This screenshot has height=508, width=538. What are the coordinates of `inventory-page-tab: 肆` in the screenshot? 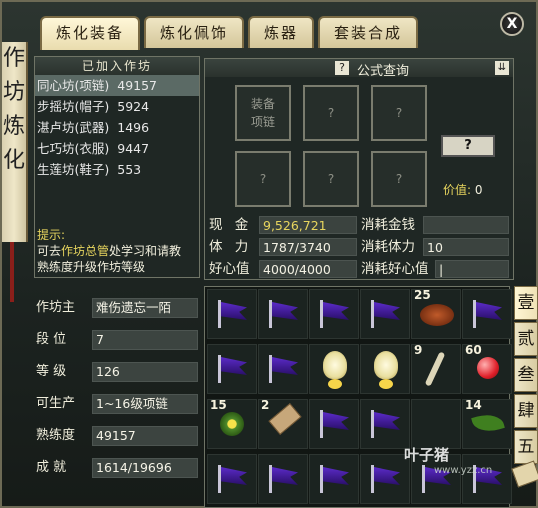 It's located at (526, 411).